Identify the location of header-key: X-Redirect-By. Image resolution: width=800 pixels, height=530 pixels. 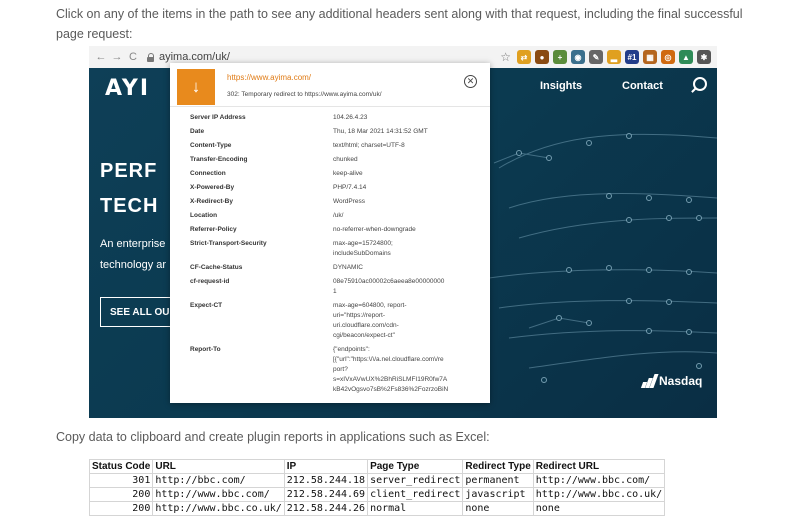
(211, 201).